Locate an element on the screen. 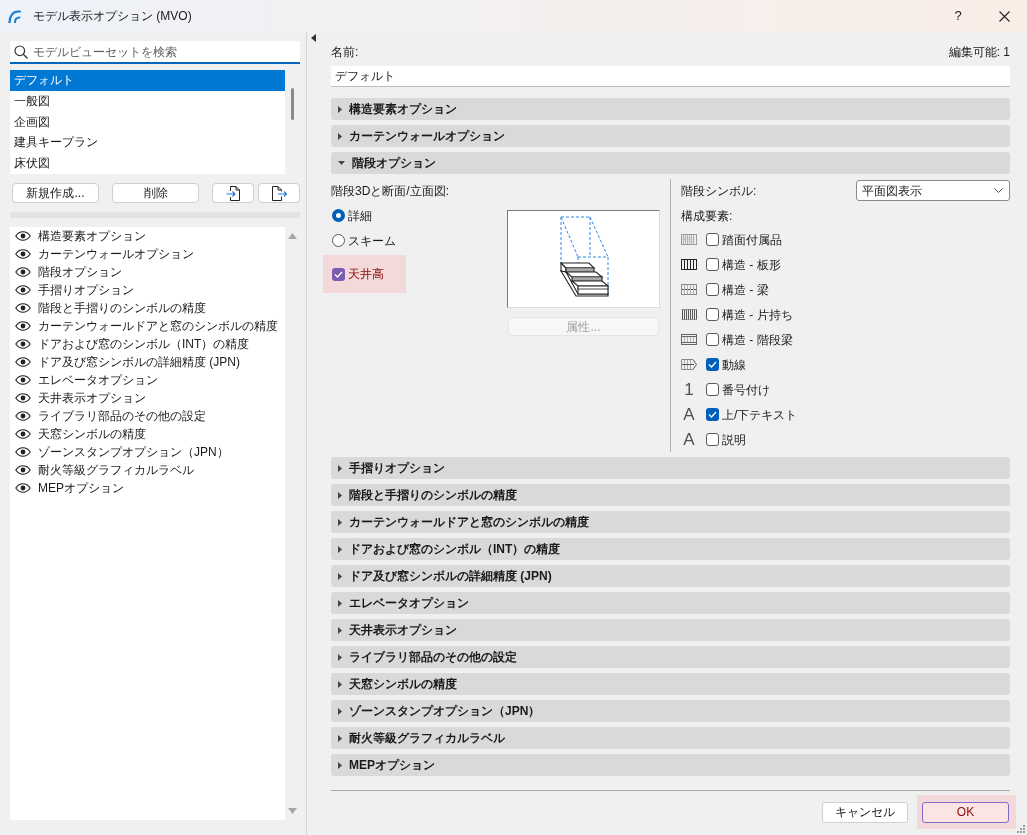 The image size is (1027, 835). option-list-item: ゾーンスタンプオプション（JPN） is located at coordinates (147, 452).